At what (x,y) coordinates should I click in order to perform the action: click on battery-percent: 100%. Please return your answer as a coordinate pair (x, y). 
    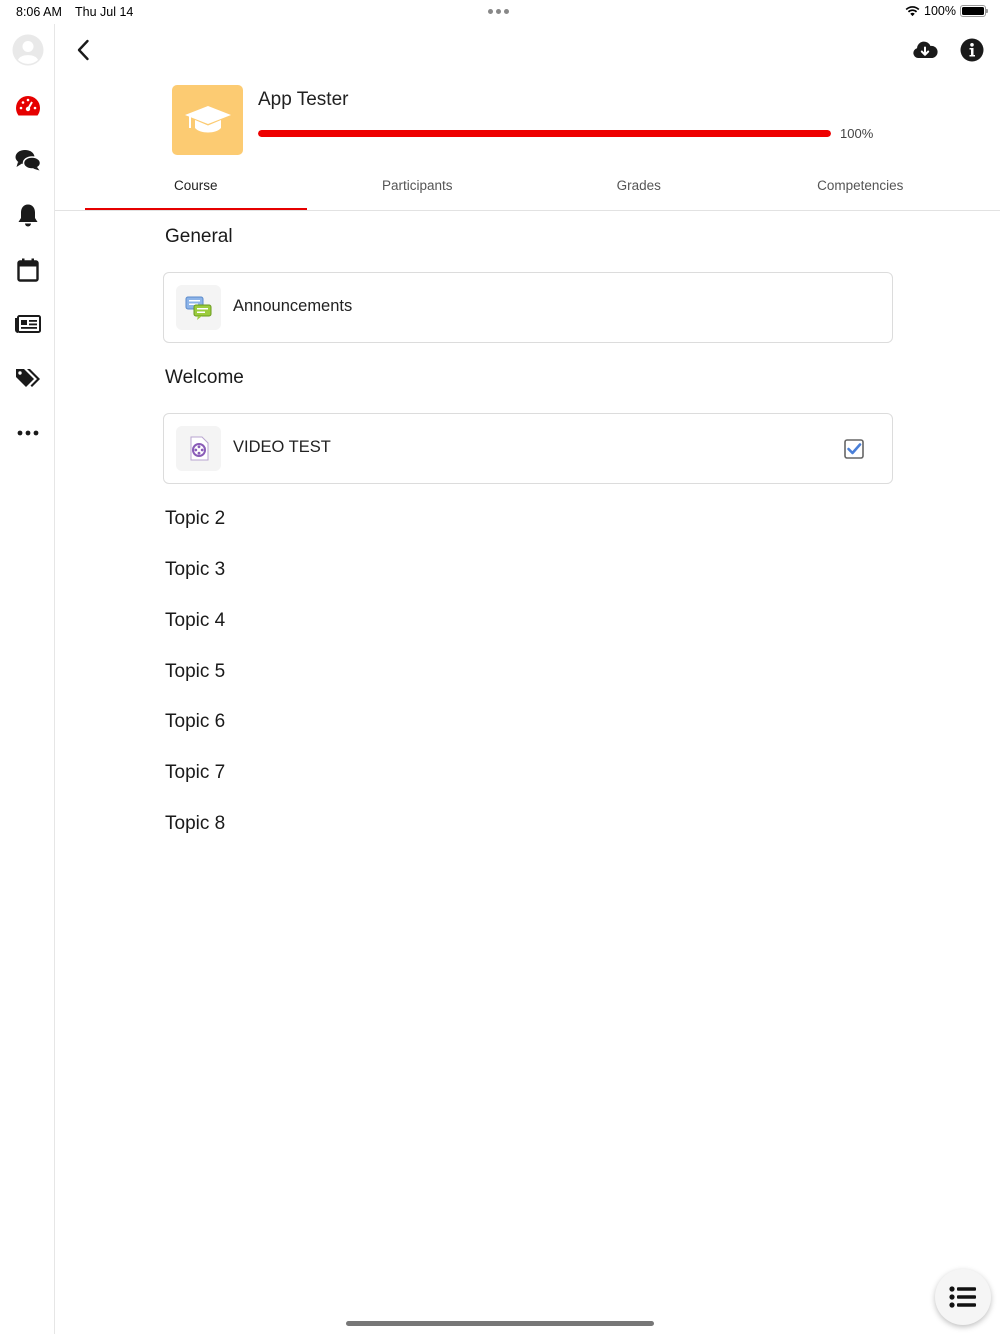
    Looking at the image, I should click on (940, 11).